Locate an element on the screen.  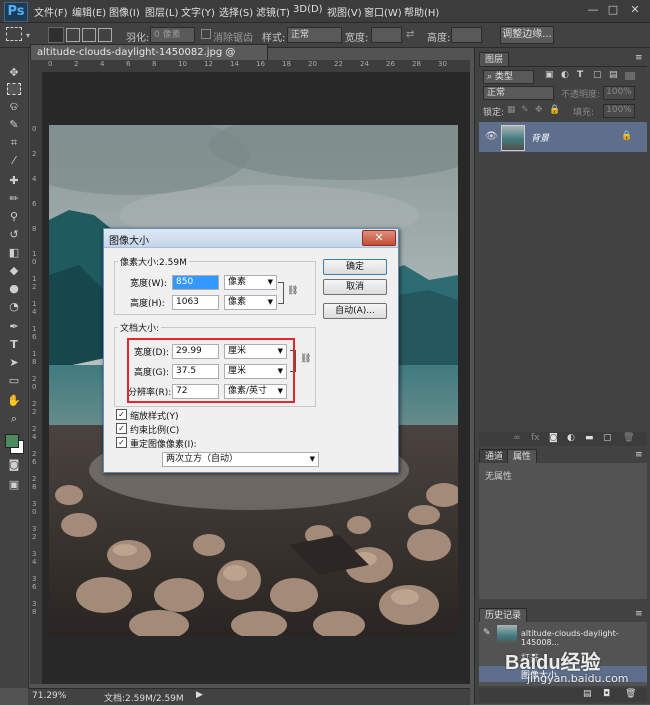
path-select-tool-icon: ➤ is located at coordinates (14, 363).